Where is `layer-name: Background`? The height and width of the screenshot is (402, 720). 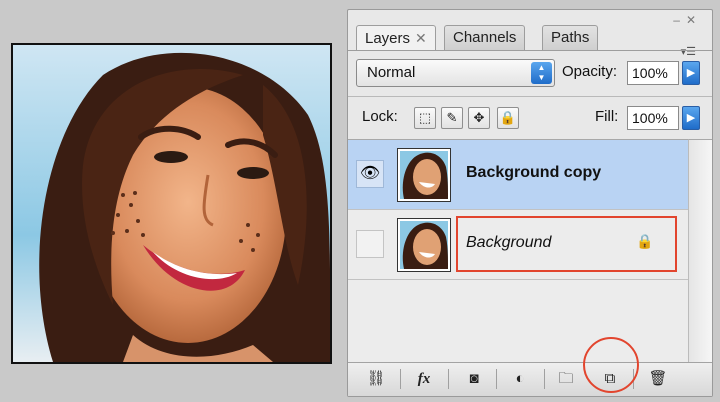 layer-name: Background is located at coordinates (508, 243).